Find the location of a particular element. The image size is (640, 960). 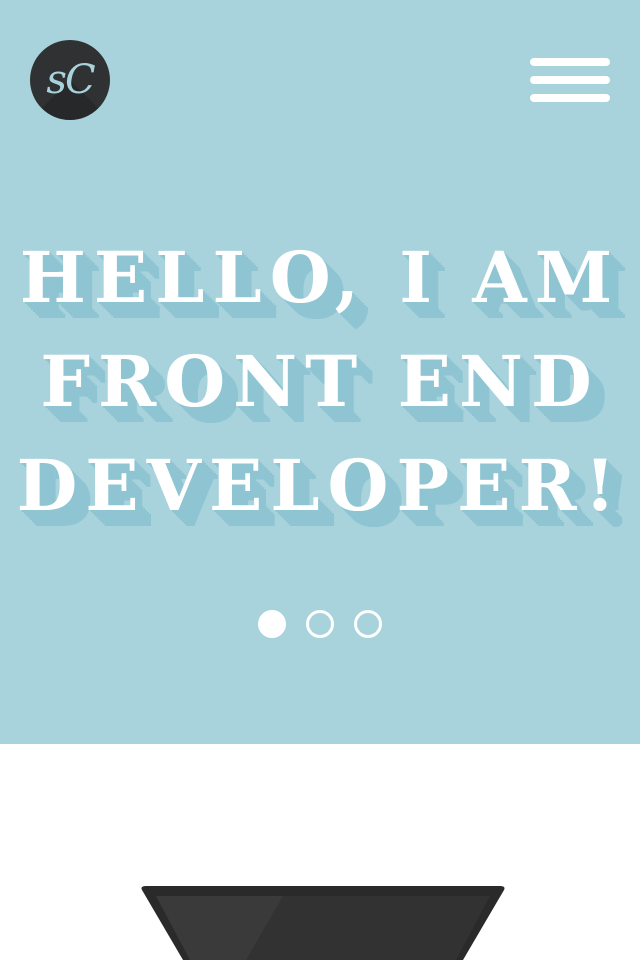

logo: sC is located at coordinates (70, 80).